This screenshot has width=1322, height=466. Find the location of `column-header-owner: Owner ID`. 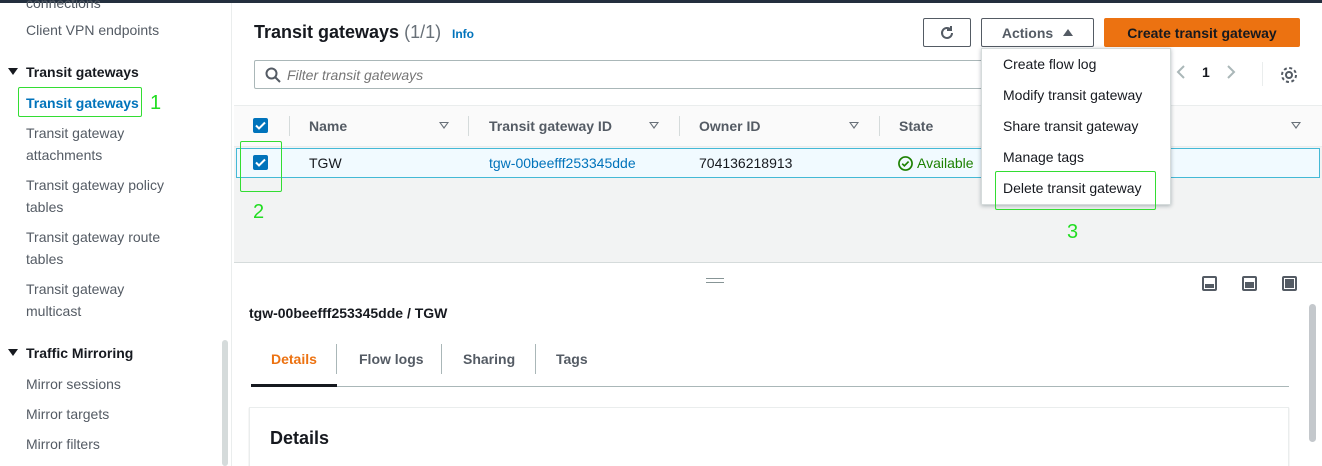

column-header-owner: Owner ID is located at coordinates (729, 126).